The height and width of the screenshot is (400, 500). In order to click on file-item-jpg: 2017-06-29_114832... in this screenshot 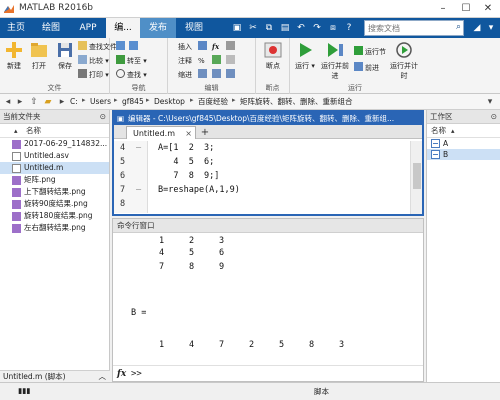, I will do `click(54, 144)`.